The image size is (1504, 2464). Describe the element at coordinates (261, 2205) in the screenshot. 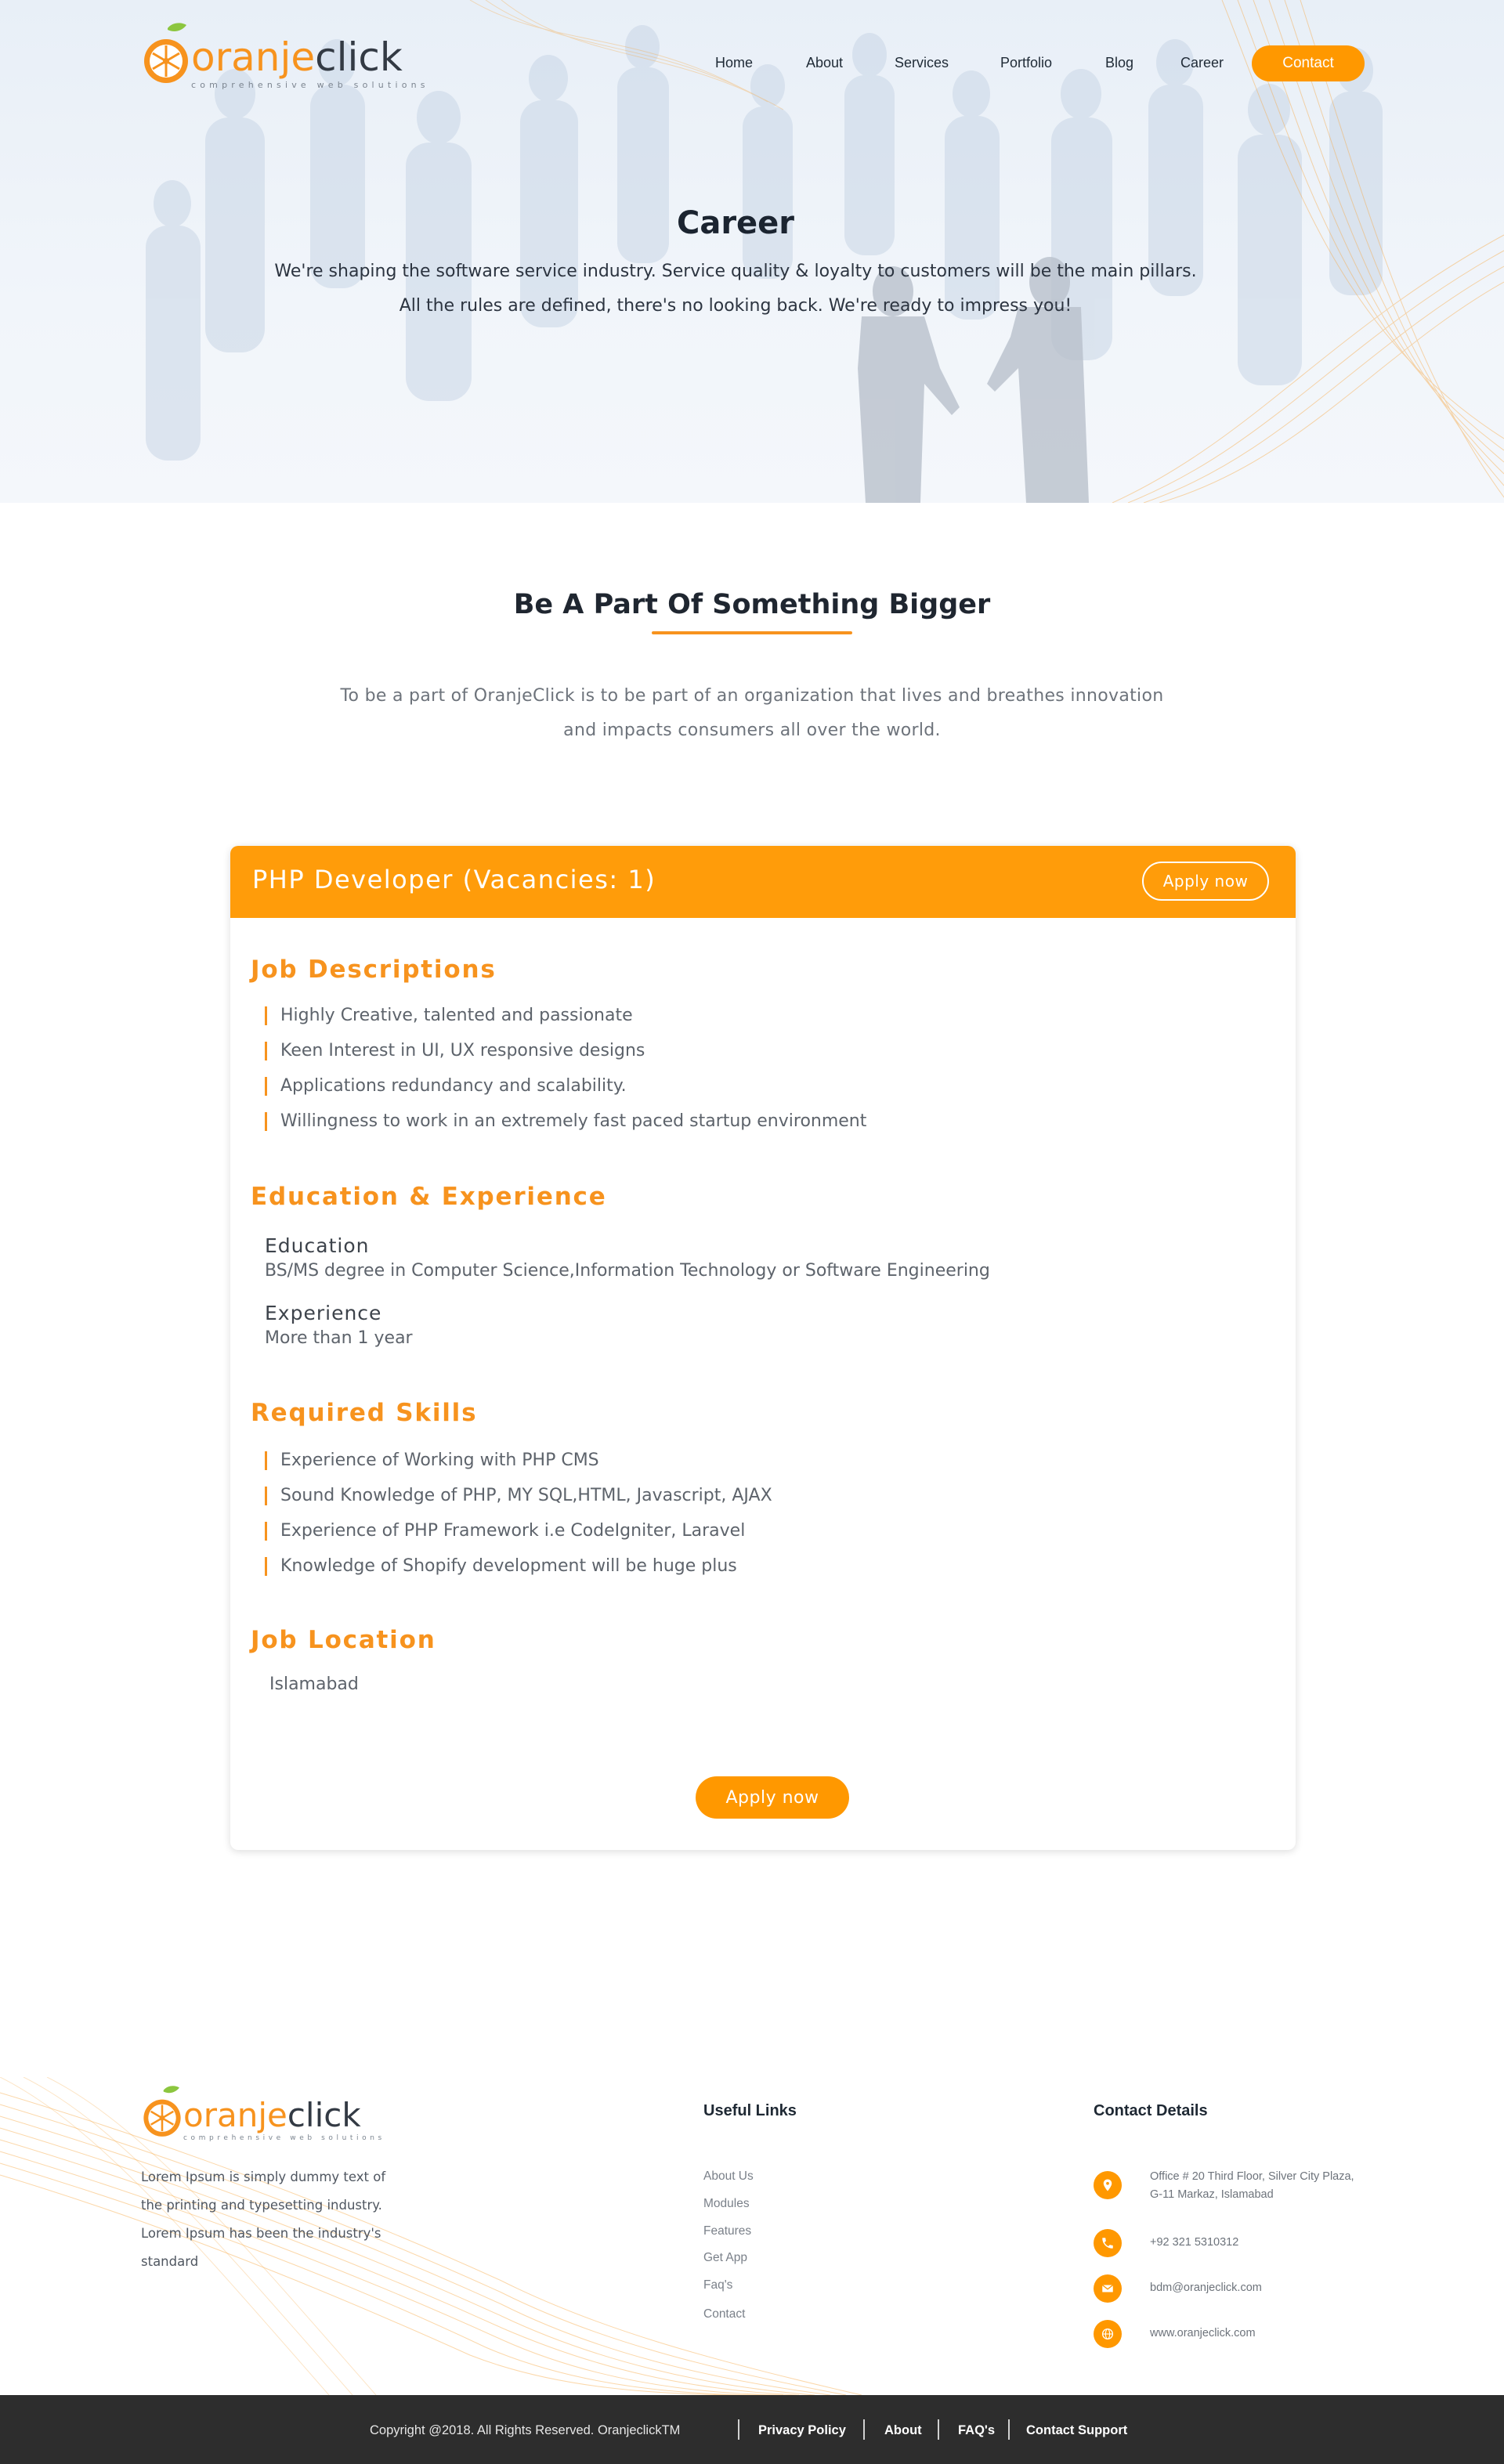

I see `footer-about-line: the printing and typesetting industry.` at that location.